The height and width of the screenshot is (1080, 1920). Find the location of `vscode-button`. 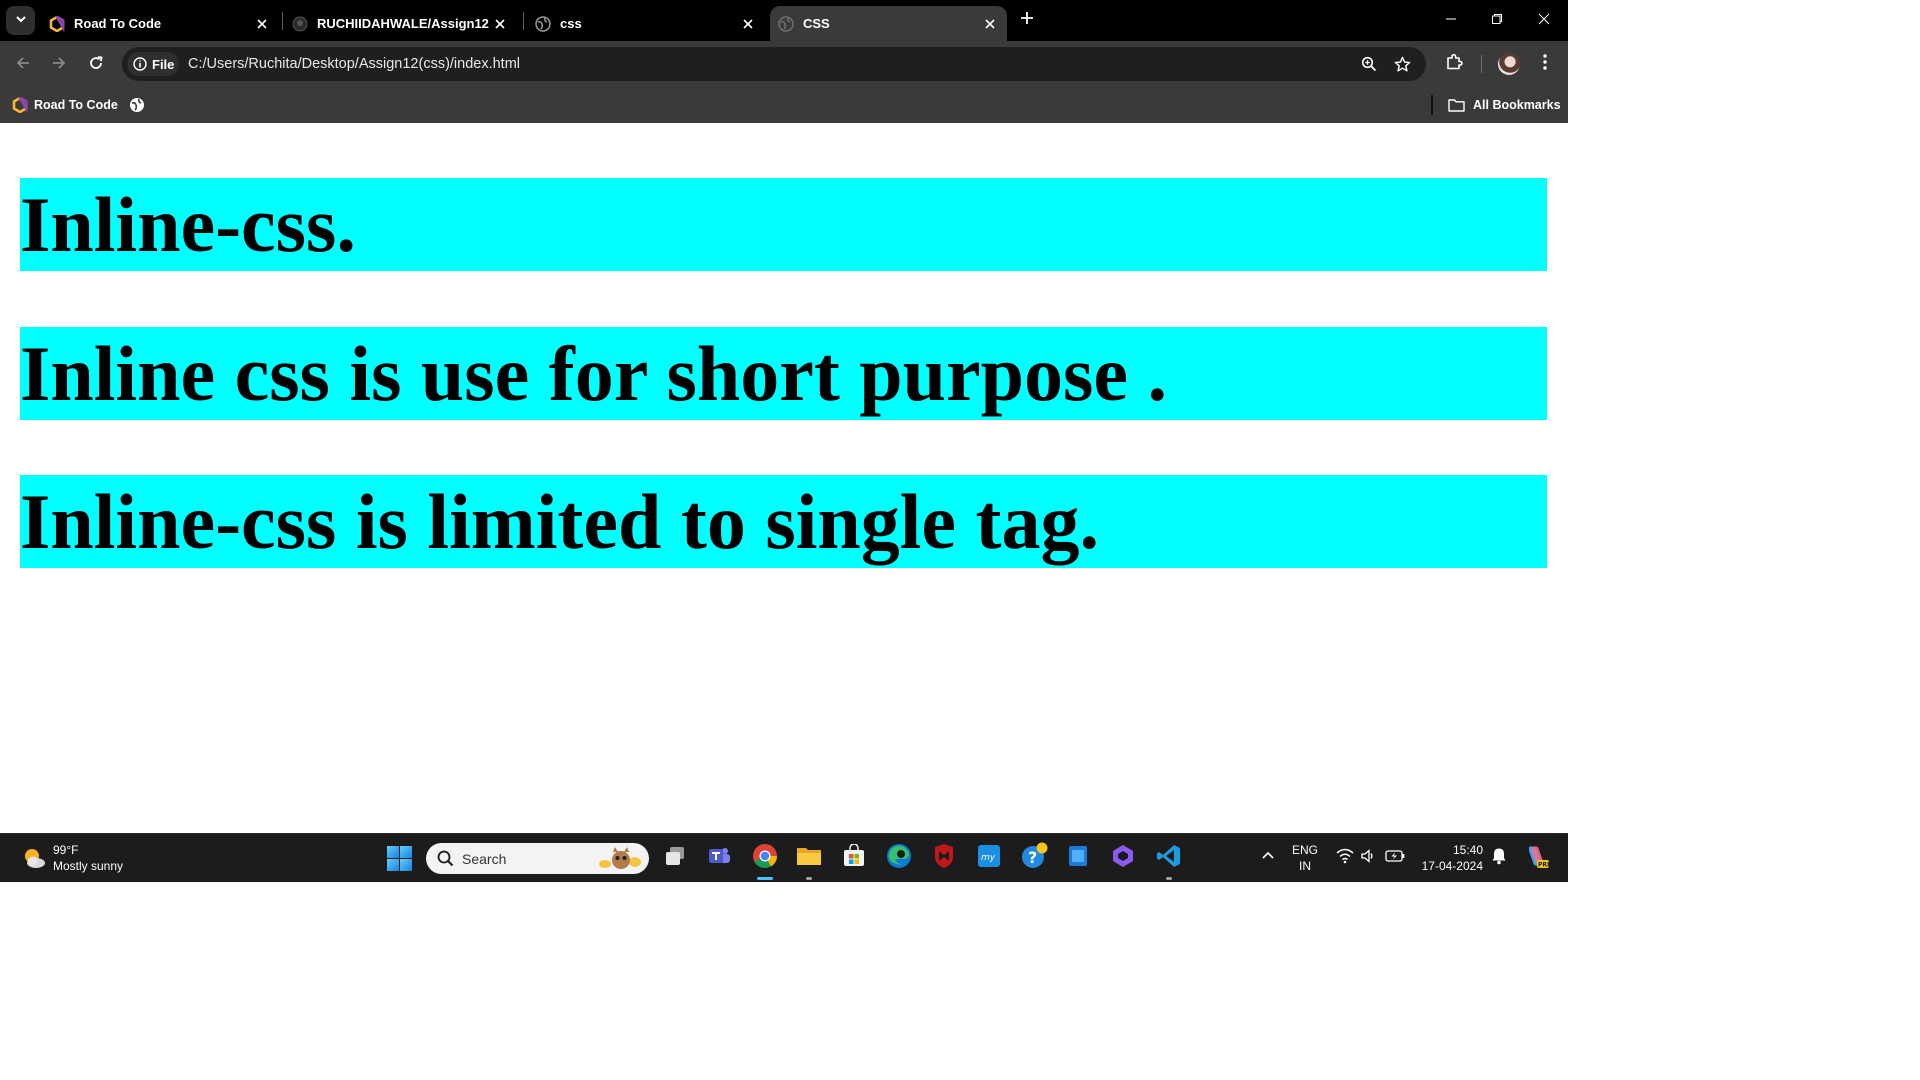

vscode-button is located at coordinates (1169, 861).